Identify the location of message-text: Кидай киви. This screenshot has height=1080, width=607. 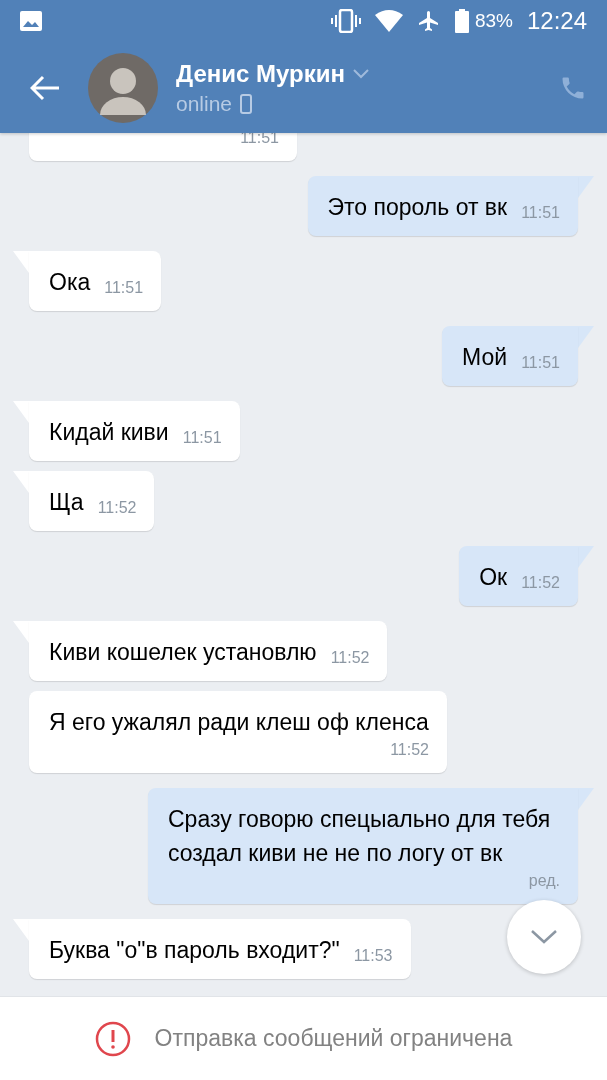
(109, 432).